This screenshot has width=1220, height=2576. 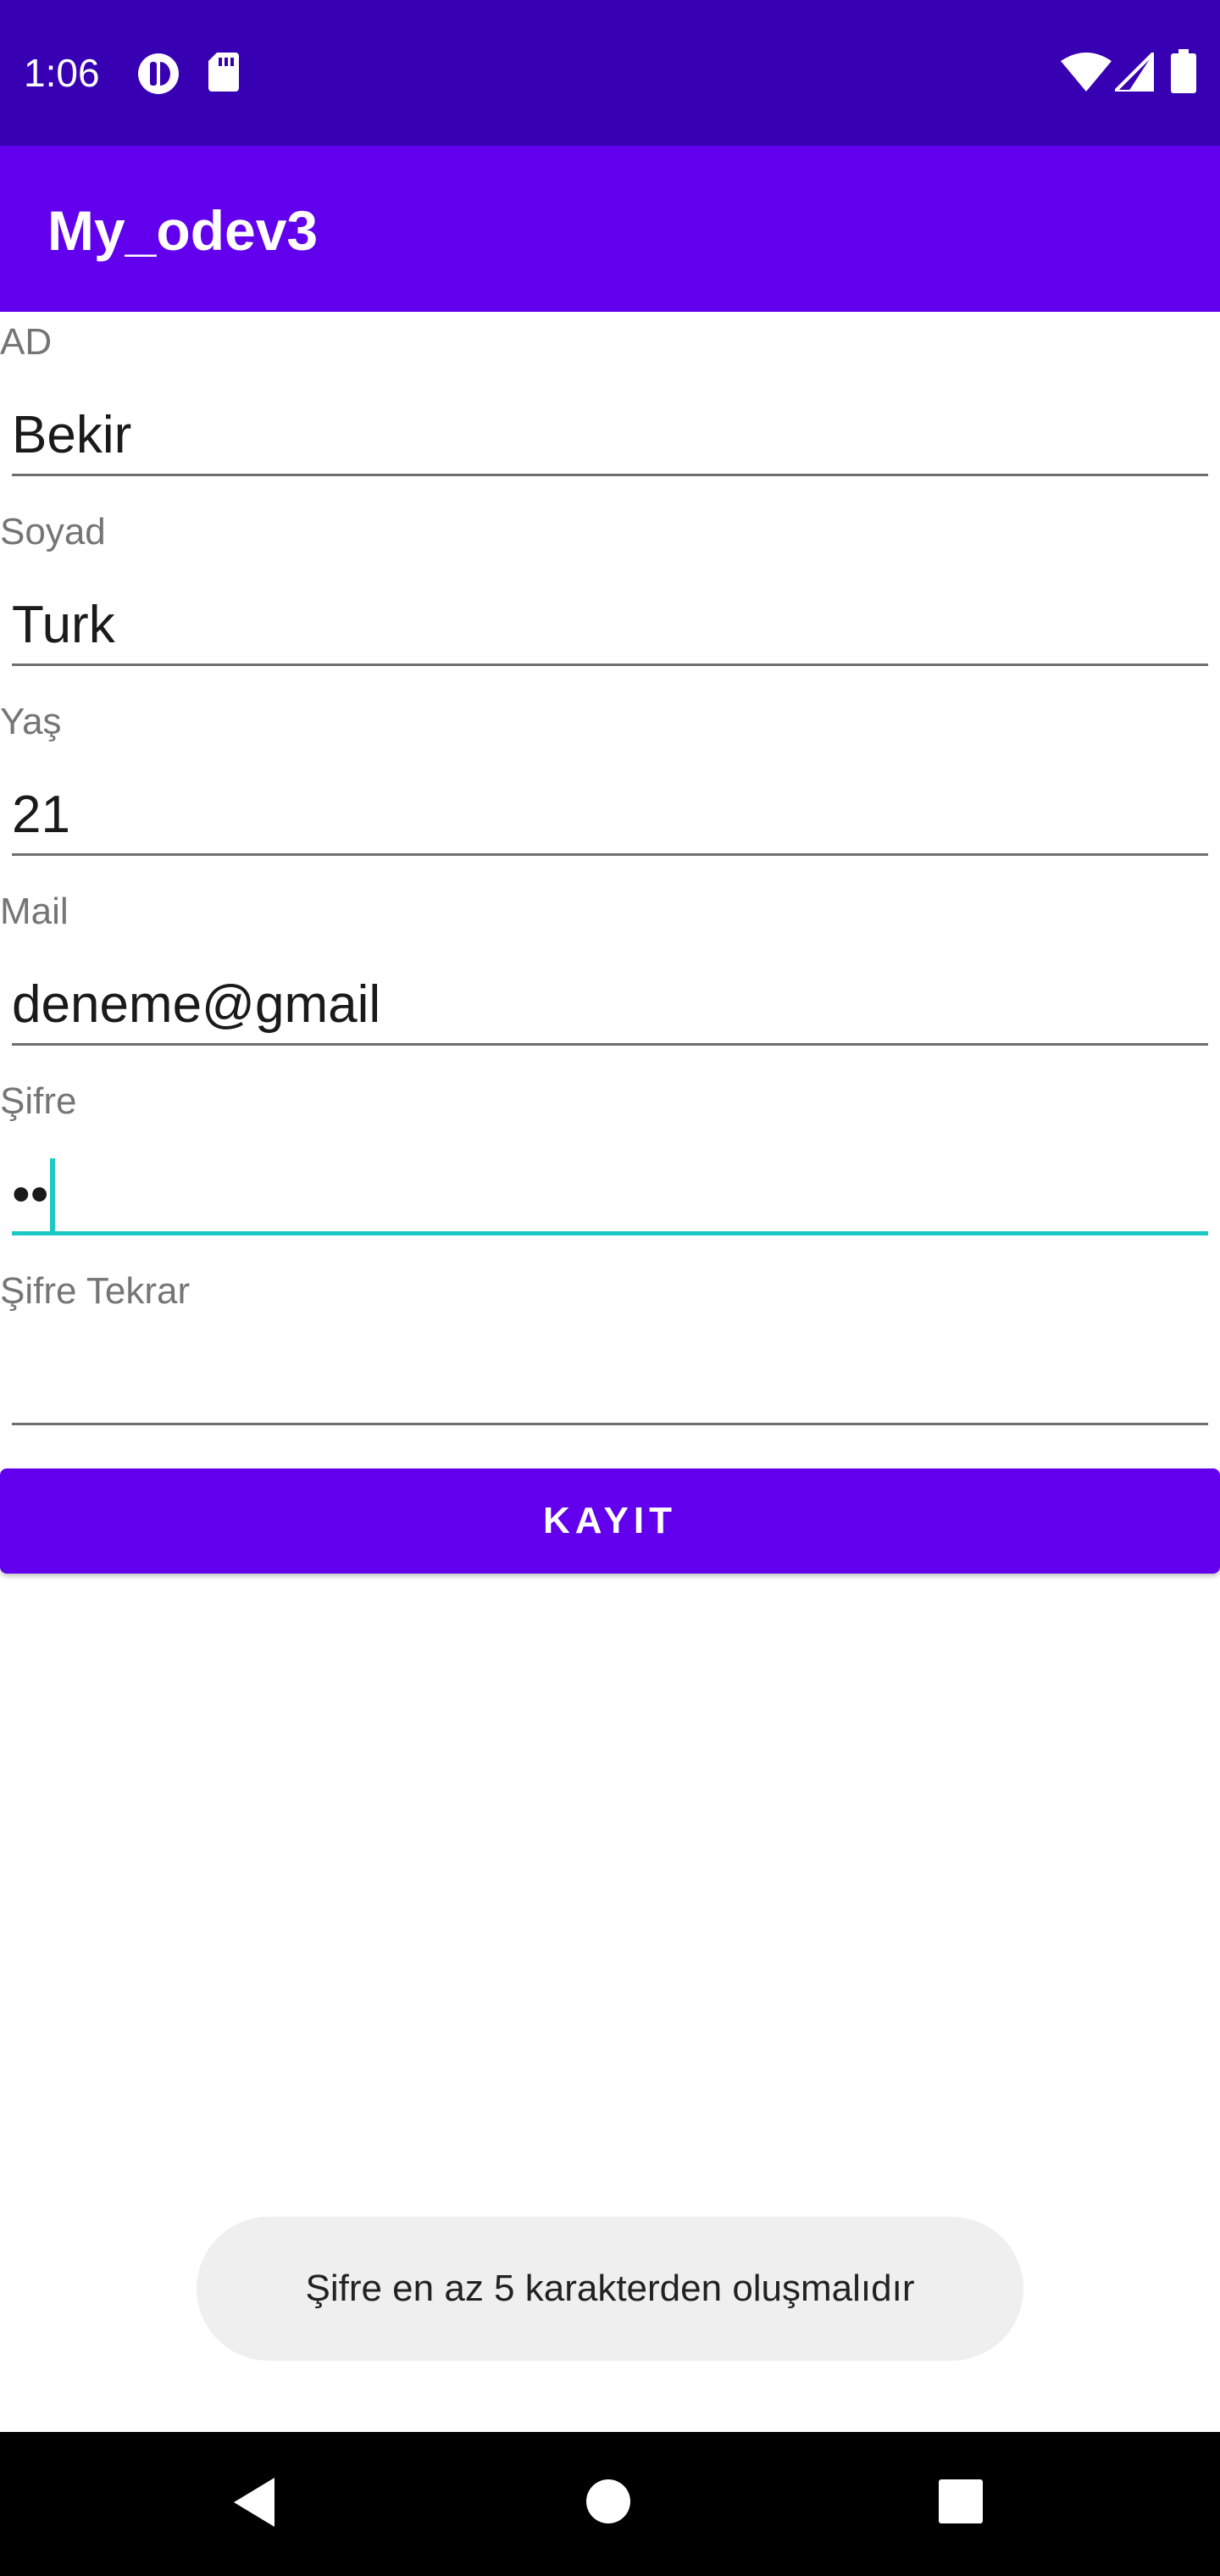 I want to click on mail-label: Mail, so click(x=34, y=911).